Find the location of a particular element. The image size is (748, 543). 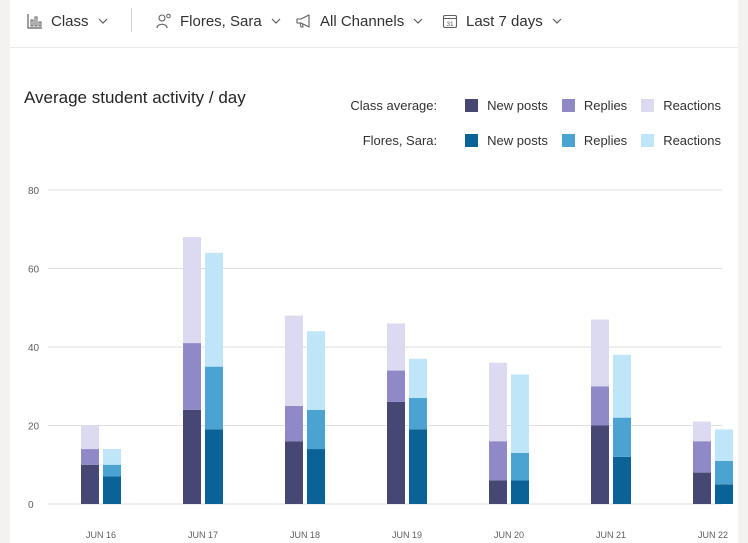

date-range-filter-label: Last 7 days is located at coordinates (504, 21).